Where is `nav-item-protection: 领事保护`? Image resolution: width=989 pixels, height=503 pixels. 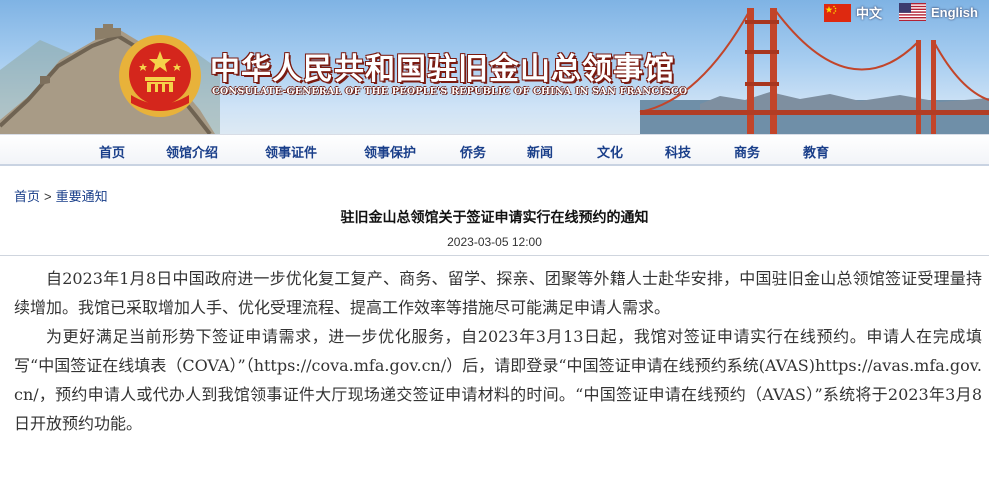
nav-item-protection: 领事保护 is located at coordinates (390, 151).